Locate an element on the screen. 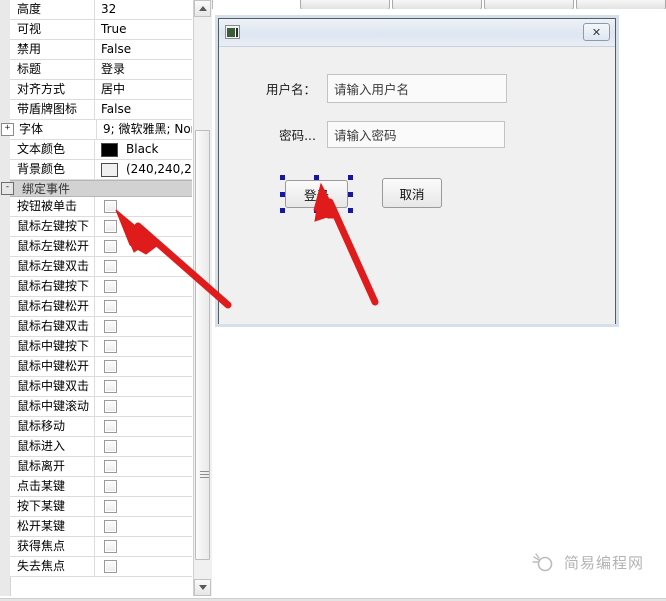 The image size is (666, 601). event-row: 获得焦点 is located at coordinates (101, 547).